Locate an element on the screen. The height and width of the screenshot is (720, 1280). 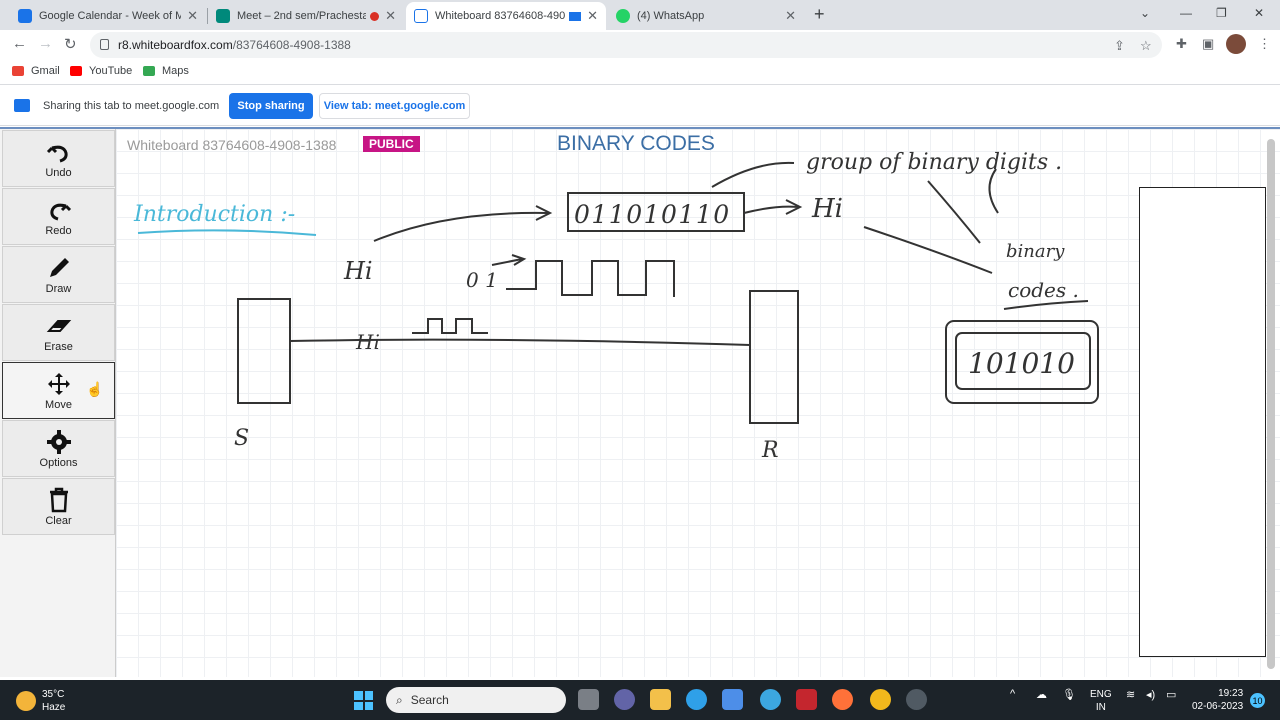
bookmark-maps: Maps is located at coordinates (166, 71).